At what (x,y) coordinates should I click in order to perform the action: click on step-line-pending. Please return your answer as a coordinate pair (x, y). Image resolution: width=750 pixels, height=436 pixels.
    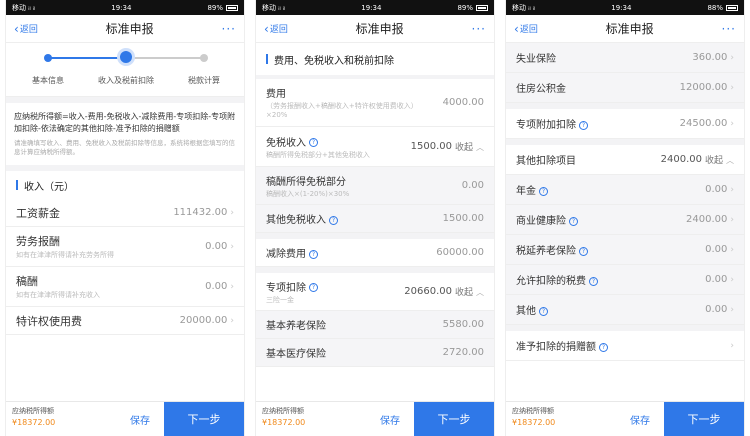
    Looking at the image, I should click on (165, 58).